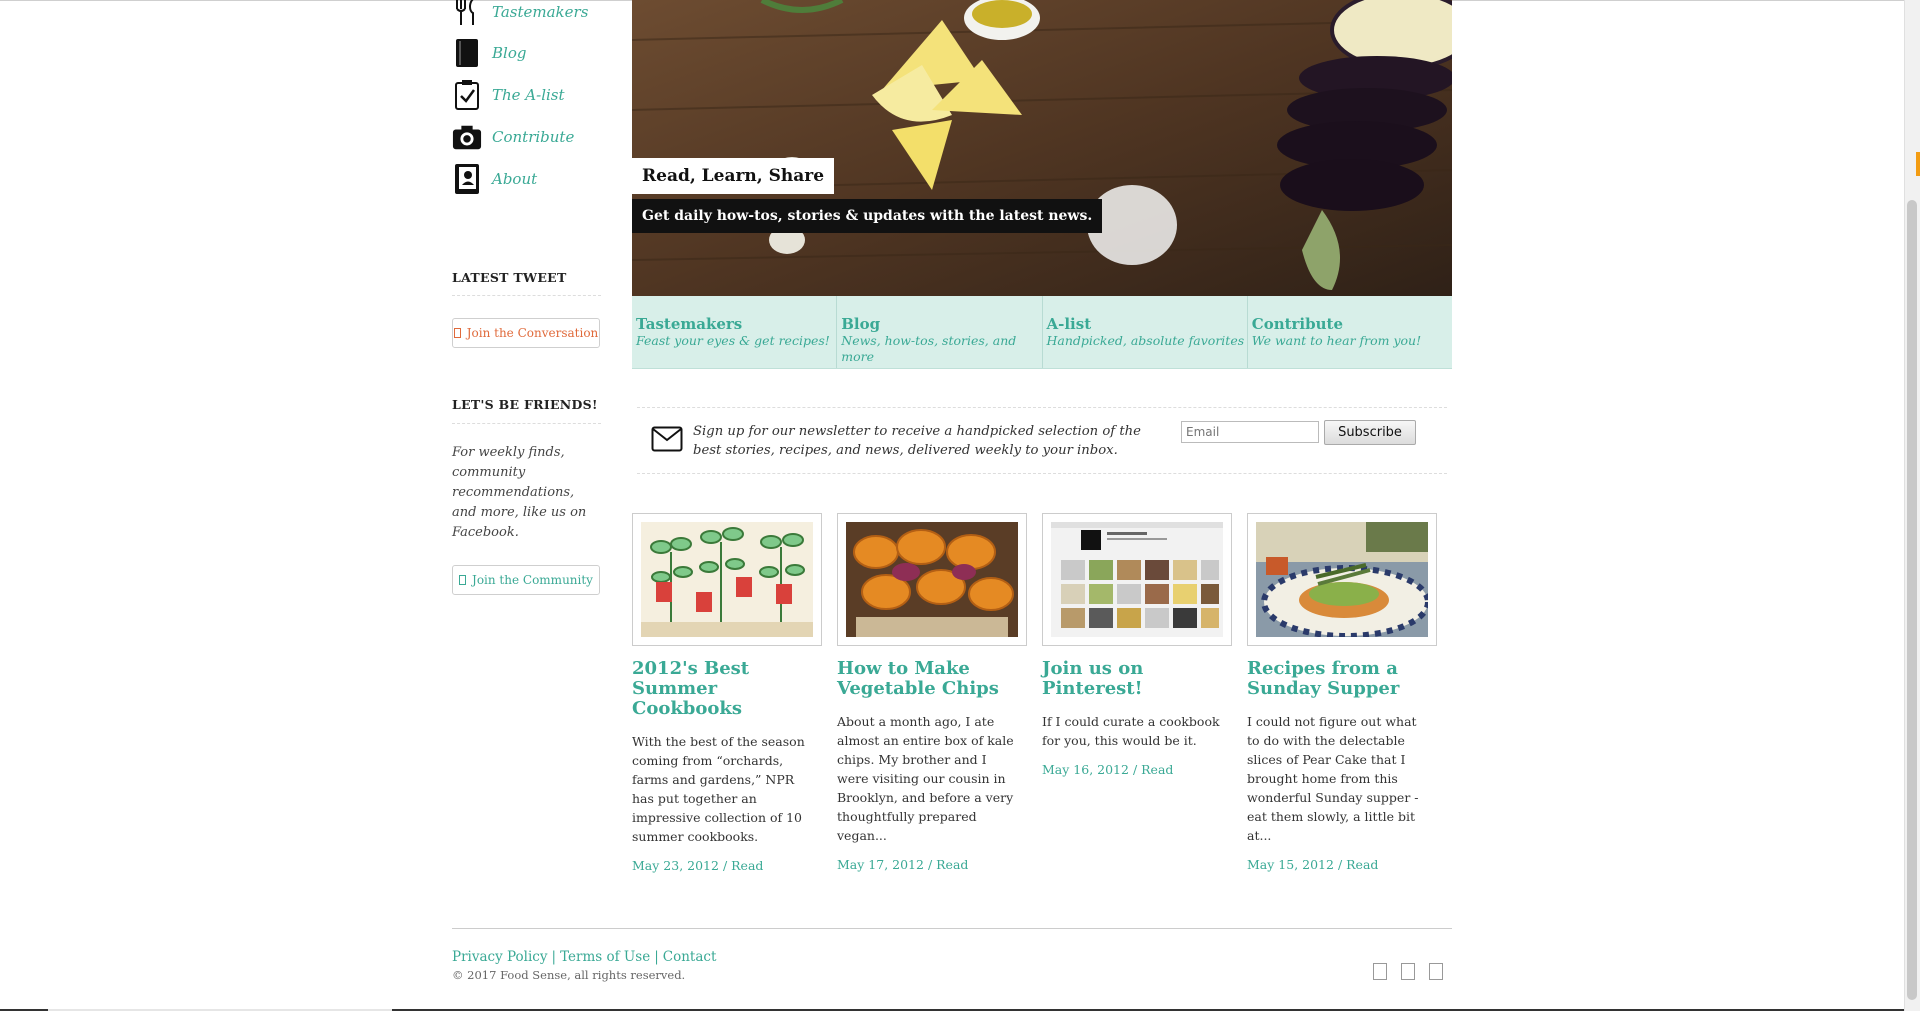 Image resolution: width=1920 pixels, height=1011 pixels. What do you see at coordinates (509, 53) in the screenshot?
I see `sidebar-item-label: Blog` at bounding box center [509, 53].